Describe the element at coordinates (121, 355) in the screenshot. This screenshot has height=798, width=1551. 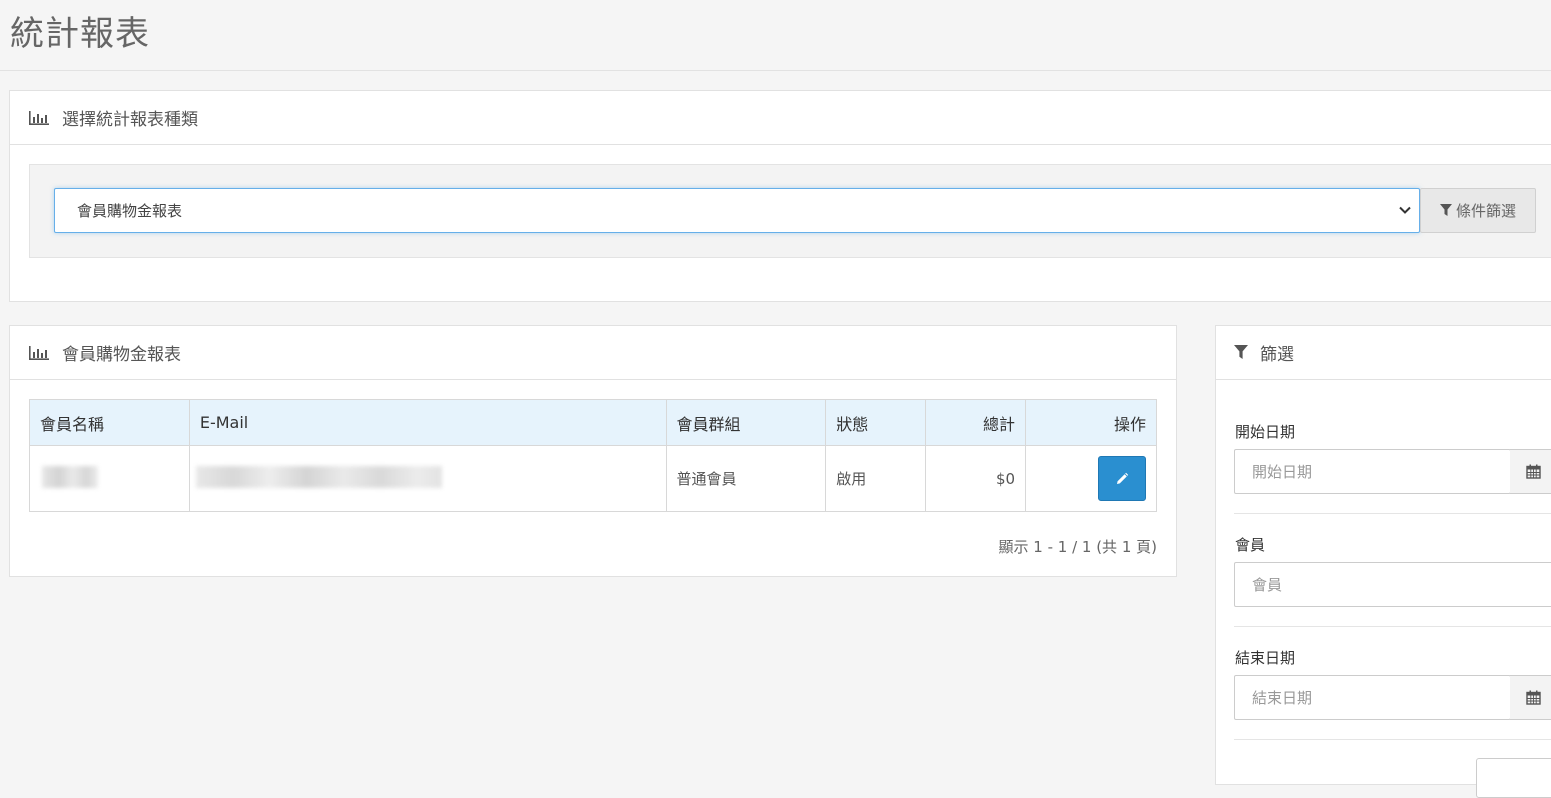
I see `report-panel-title: 會員購物金報表` at that location.